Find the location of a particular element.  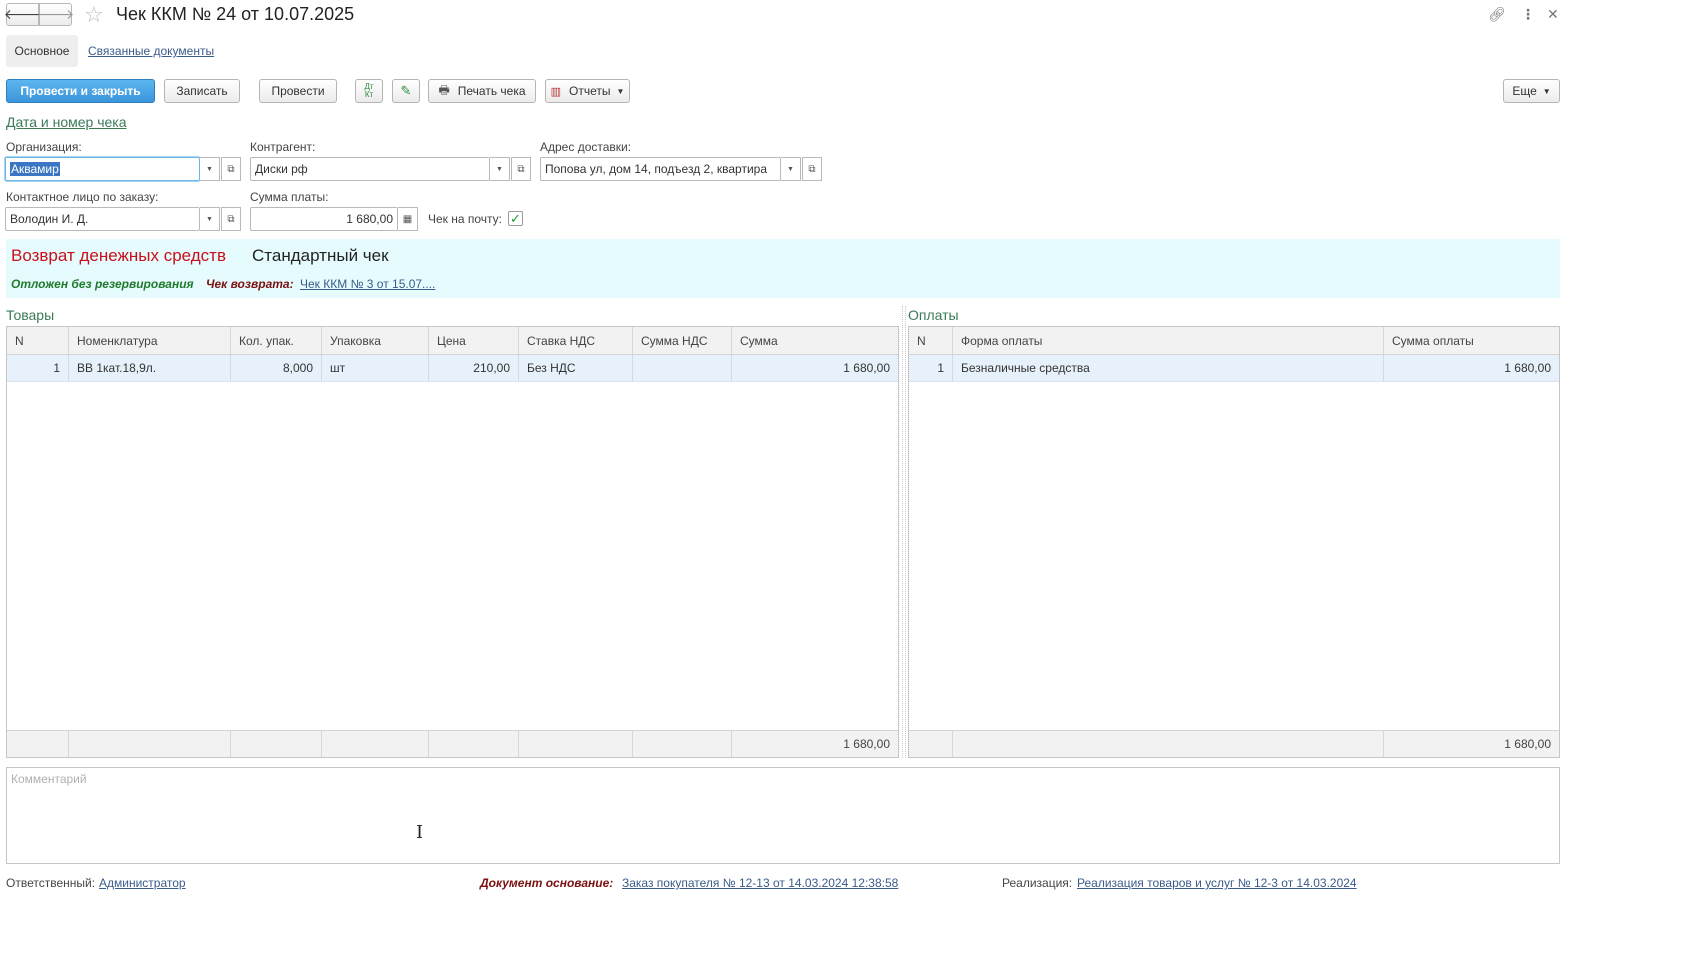

tab-related-documents: Связанные документы is located at coordinates (151, 51).